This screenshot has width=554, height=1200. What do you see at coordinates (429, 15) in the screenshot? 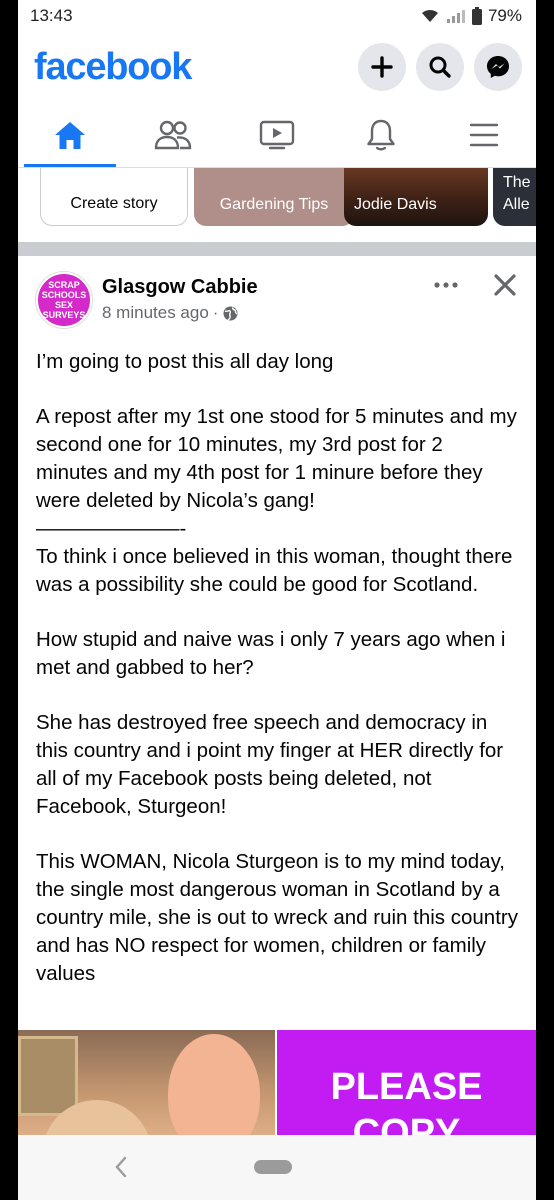
I see `wifi-icon` at bounding box center [429, 15].